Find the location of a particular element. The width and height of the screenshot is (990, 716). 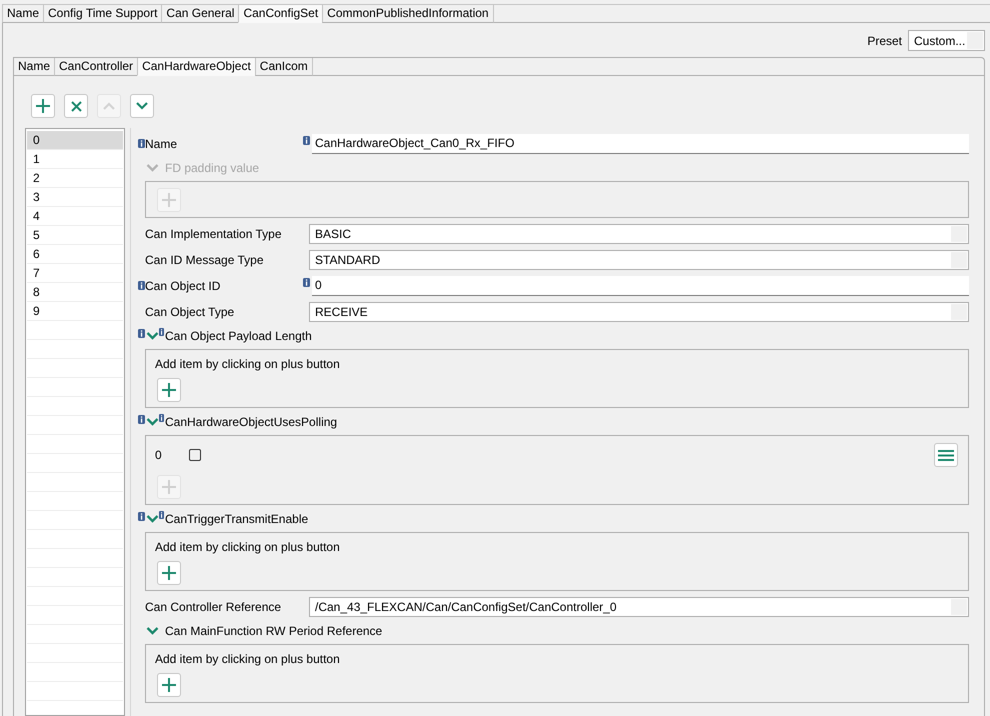

group-title: CanHardwareObjectUsesPolling is located at coordinates (251, 421).